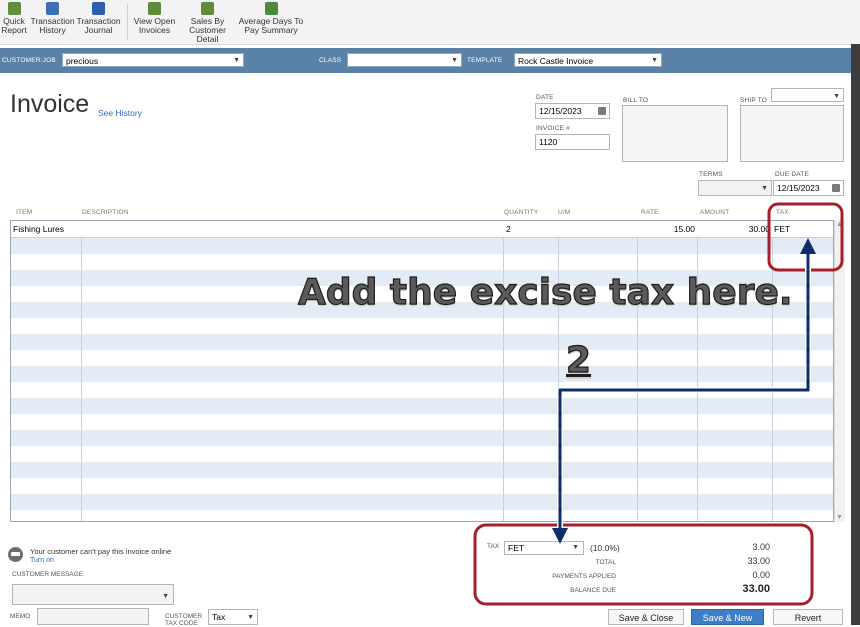  What do you see at coordinates (93, 594) in the screenshot?
I see `customer-message-select: ▼` at bounding box center [93, 594].